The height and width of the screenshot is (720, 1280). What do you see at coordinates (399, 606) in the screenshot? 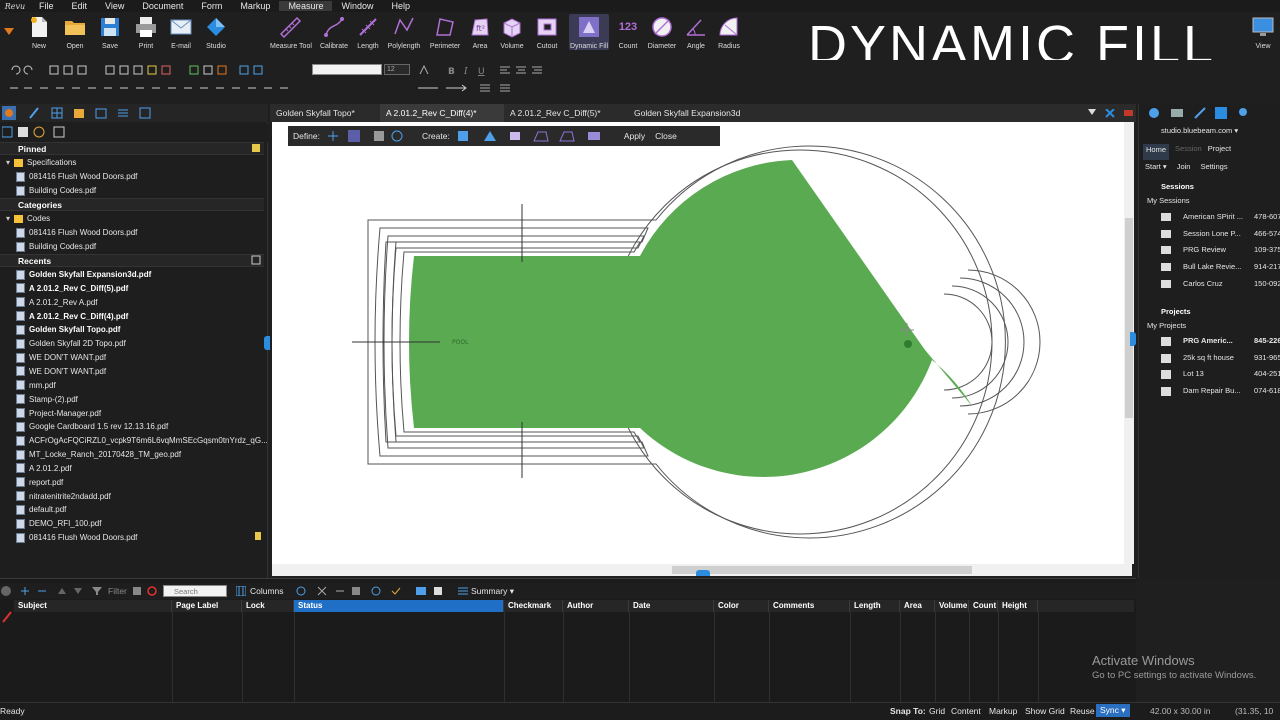
I see `column-header-status: Status` at bounding box center [399, 606].